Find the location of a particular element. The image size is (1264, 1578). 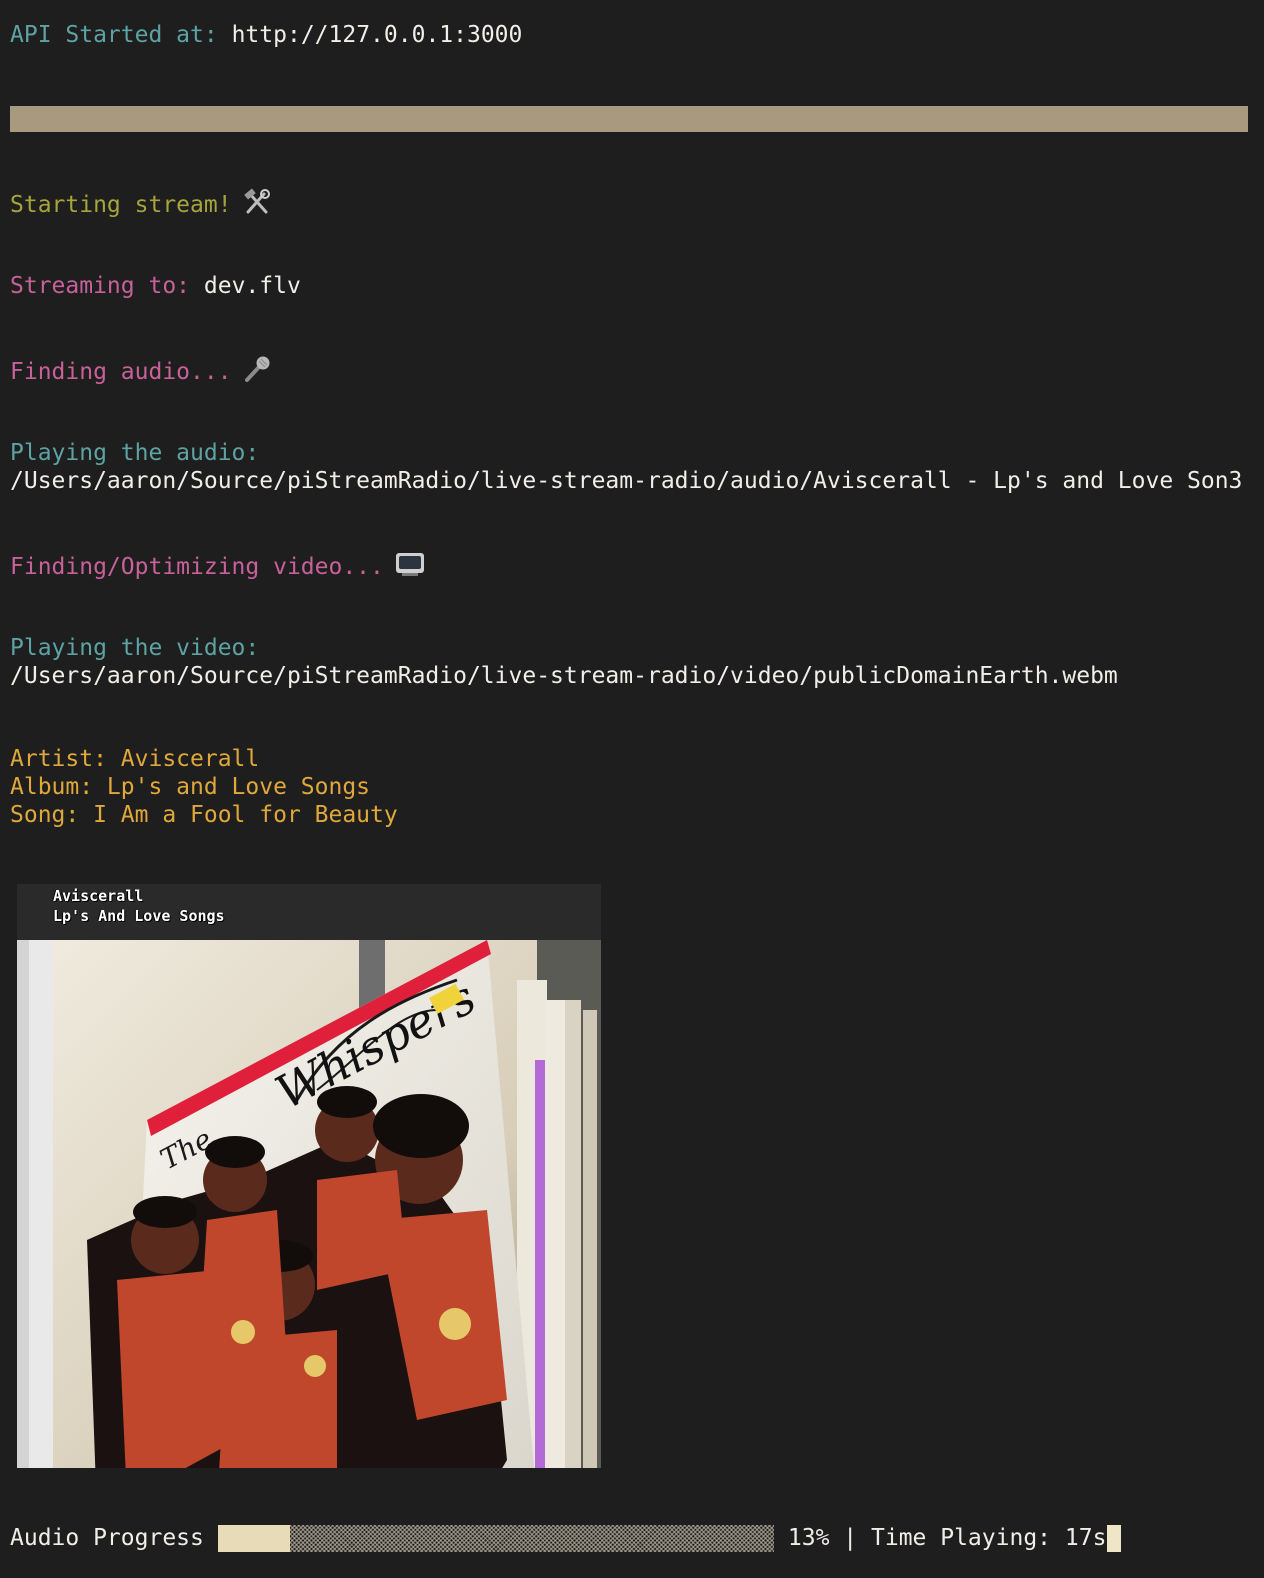

television-icon is located at coordinates (410, 567).